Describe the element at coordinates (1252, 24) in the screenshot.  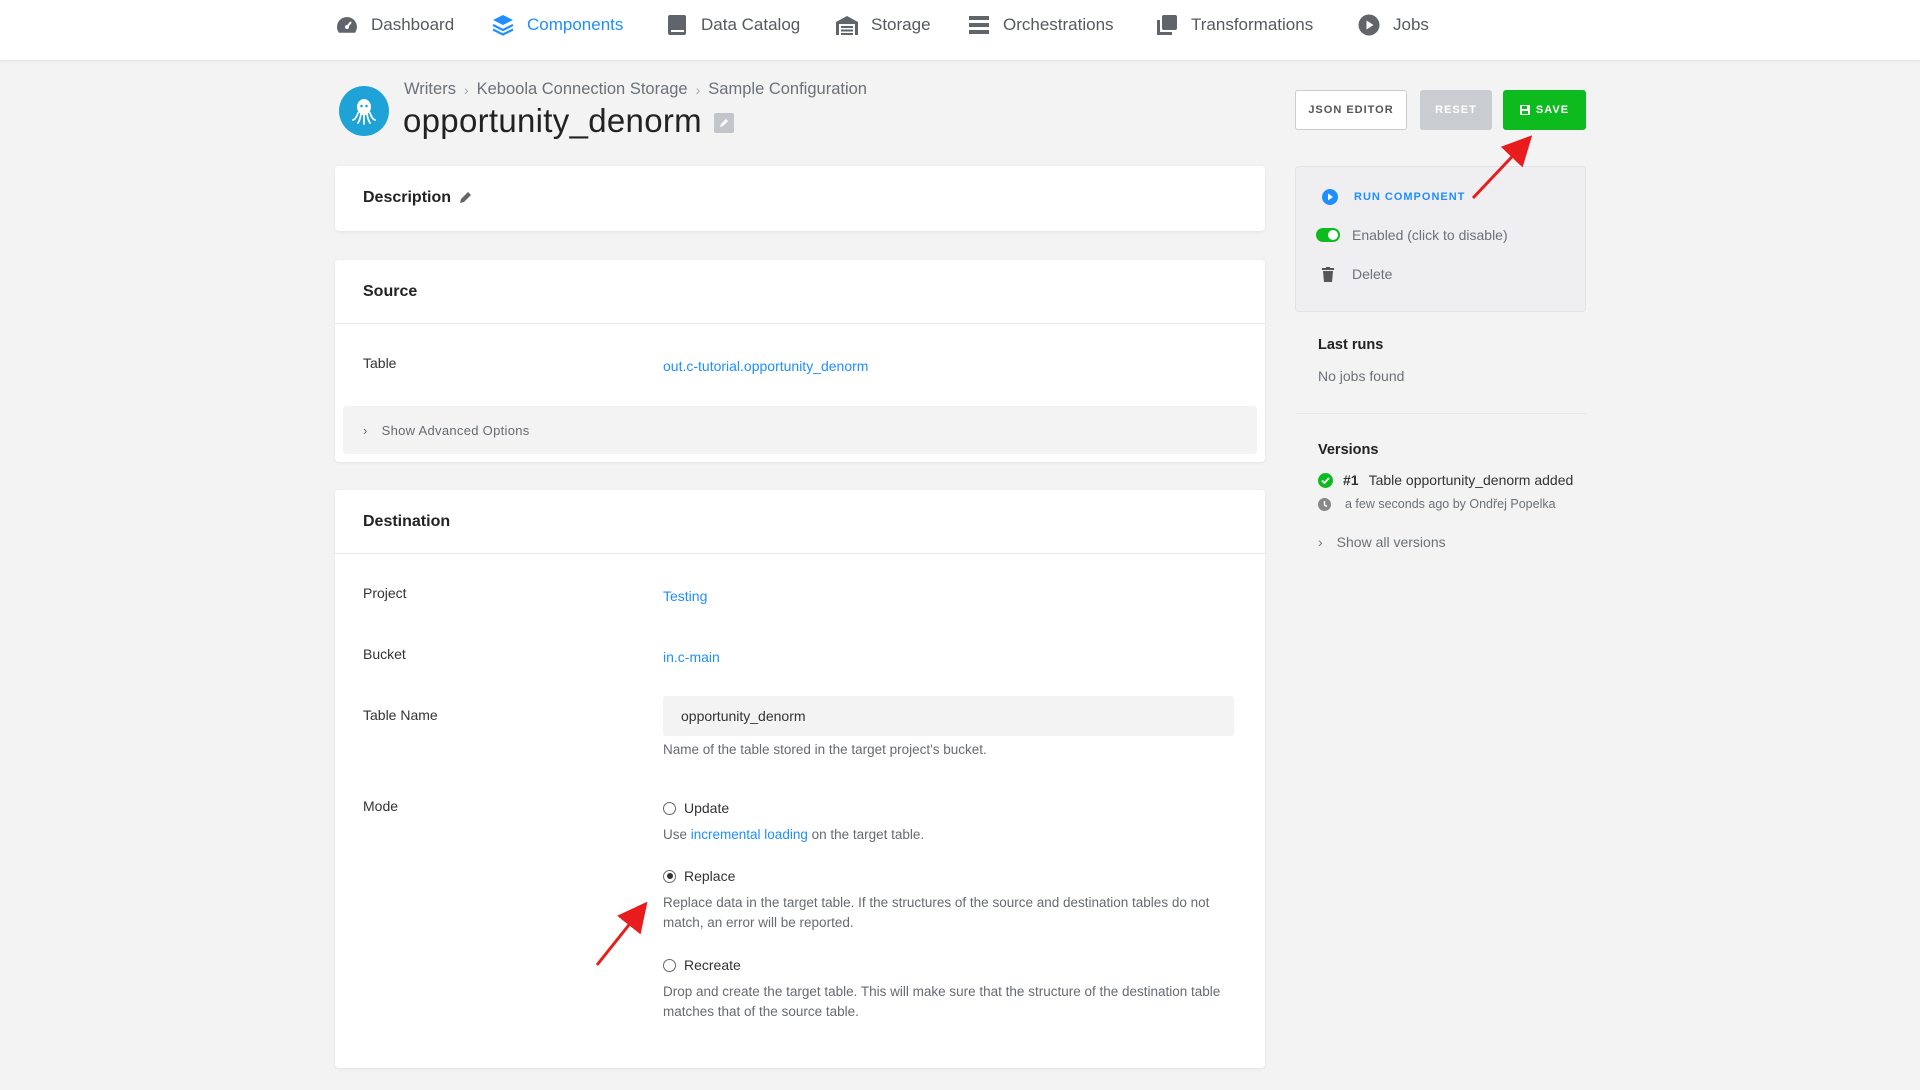
I see `nav-label: Transformations` at that location.